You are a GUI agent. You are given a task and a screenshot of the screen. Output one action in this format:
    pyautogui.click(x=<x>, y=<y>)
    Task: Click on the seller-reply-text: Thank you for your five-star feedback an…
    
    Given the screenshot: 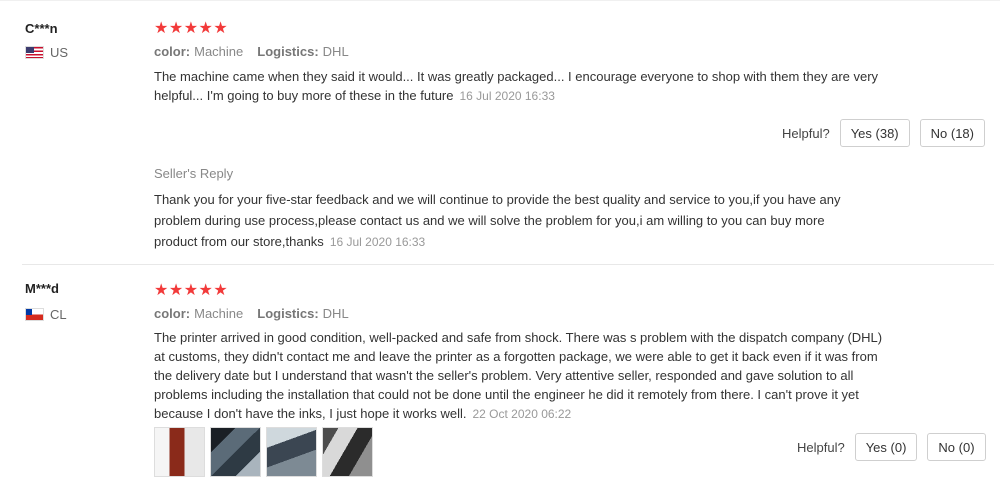 What is the action you would take?
    pyautogui.click(x=511, y=221)
    